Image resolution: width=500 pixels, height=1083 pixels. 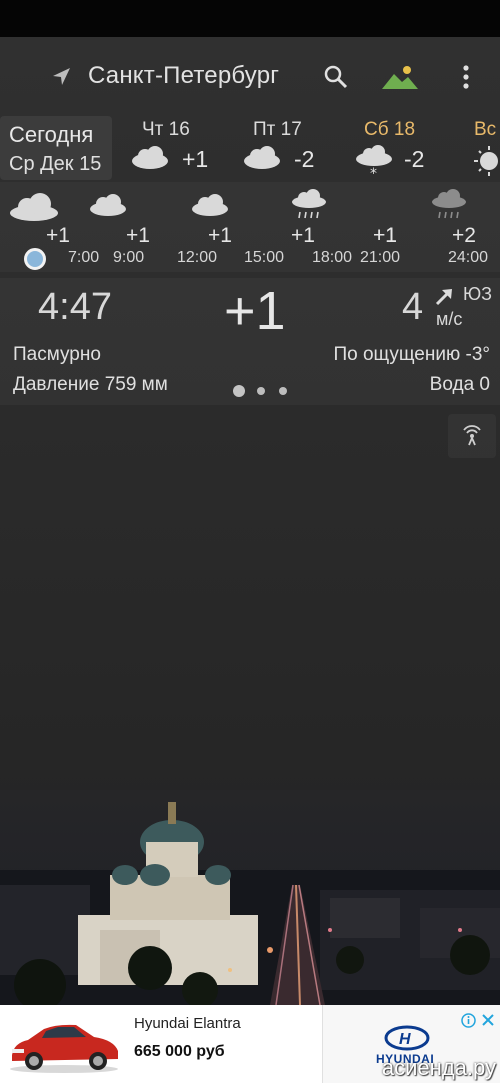 I want to click on current-time-marker, so click(x=35, y=259).